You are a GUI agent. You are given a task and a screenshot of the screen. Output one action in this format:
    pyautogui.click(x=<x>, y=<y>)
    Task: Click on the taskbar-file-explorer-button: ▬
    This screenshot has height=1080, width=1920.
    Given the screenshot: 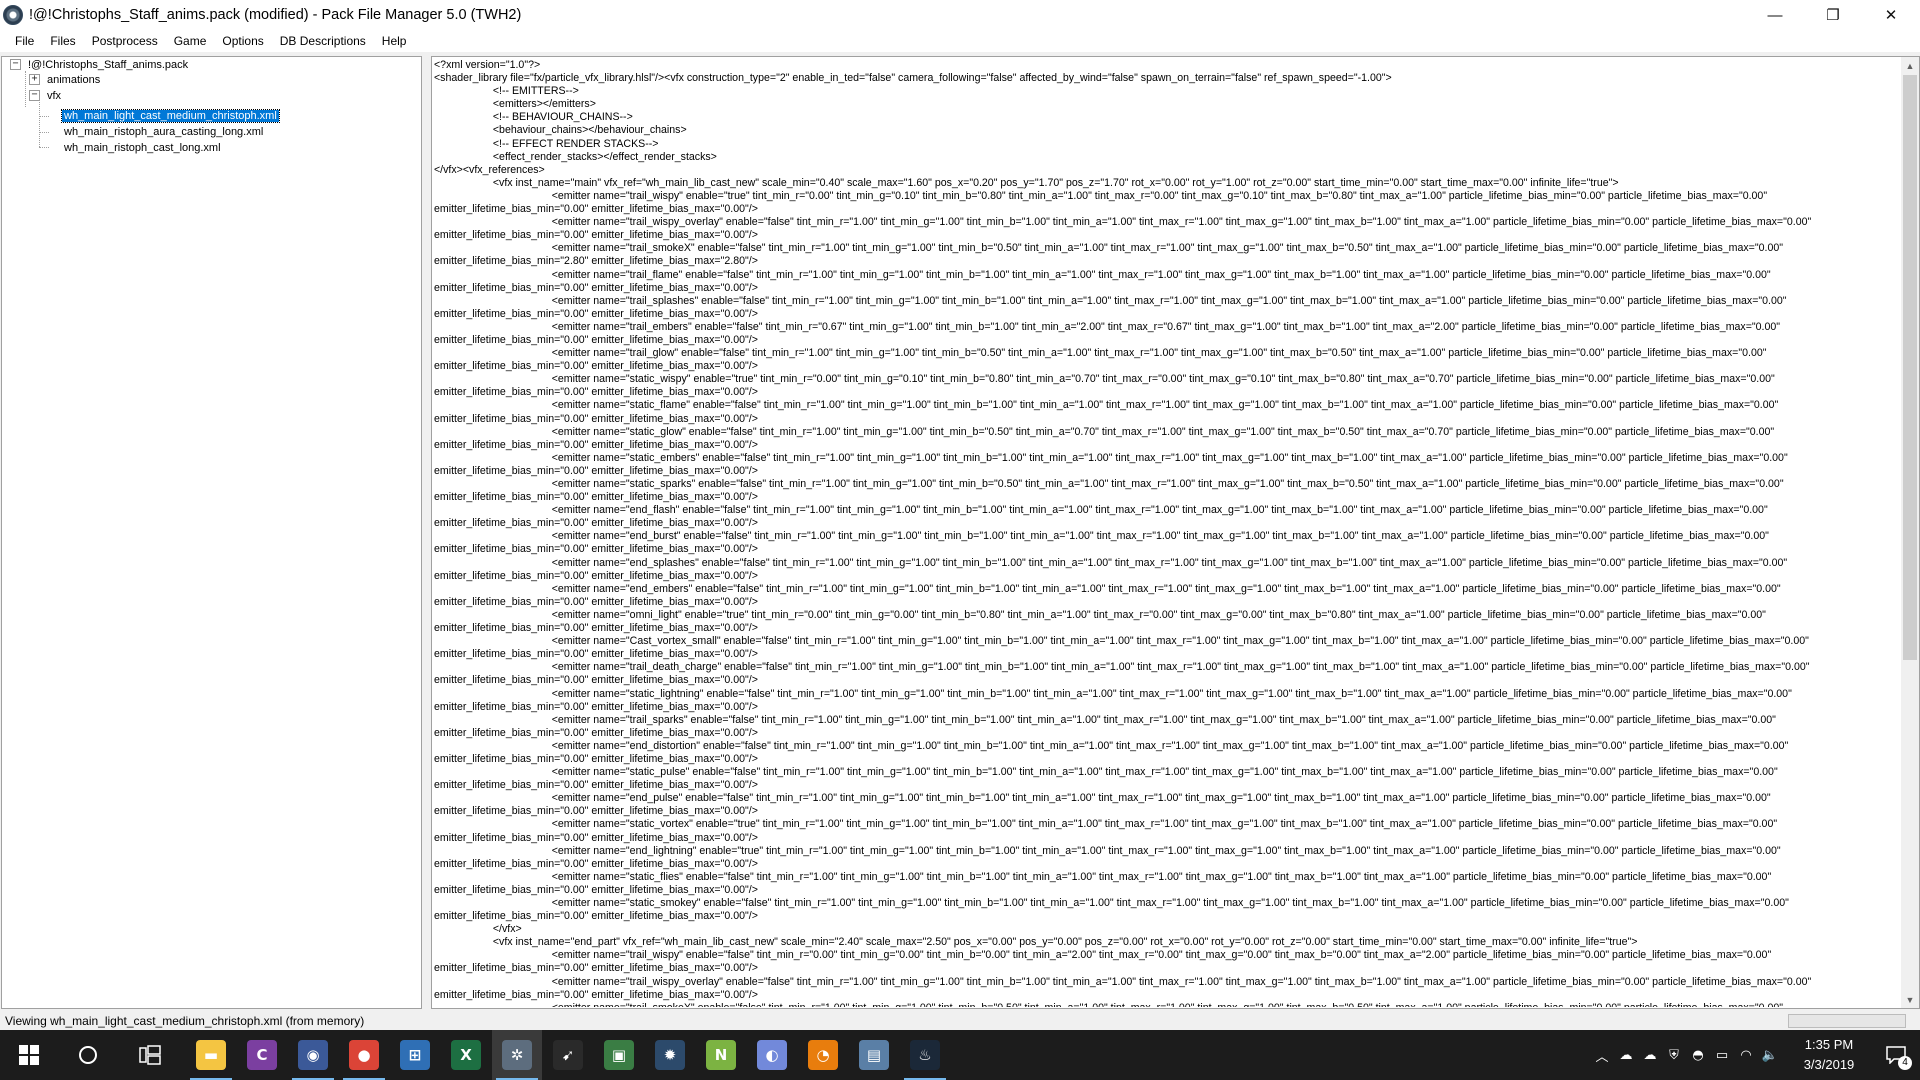 What is the action you would take?
    pyautogui.click(x=211, y=1055)
    